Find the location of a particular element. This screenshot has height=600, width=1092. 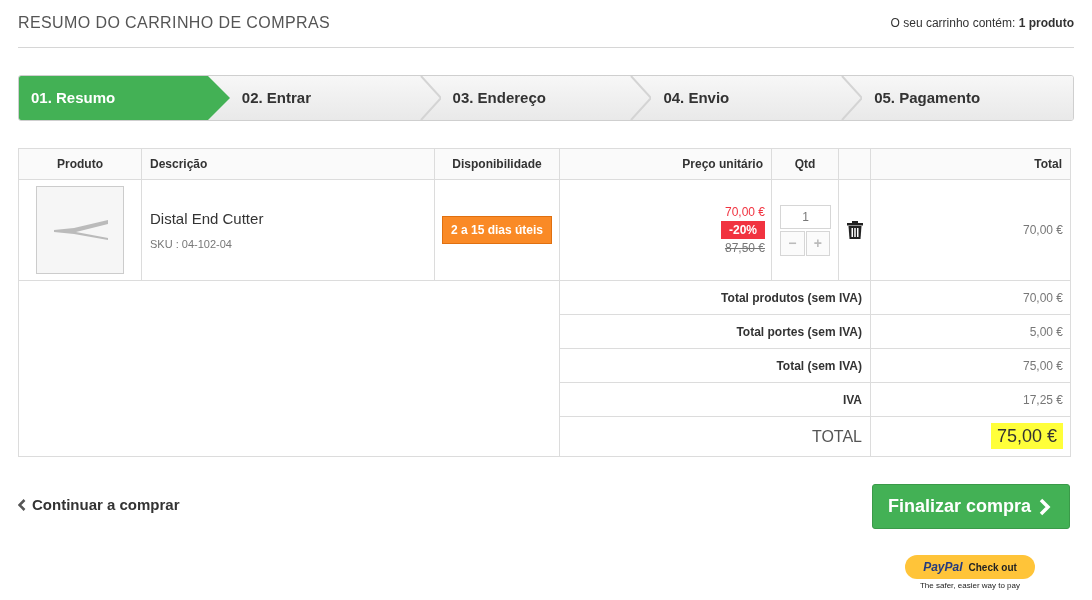

discount-label: -20% is located at coordinates (743, 230).